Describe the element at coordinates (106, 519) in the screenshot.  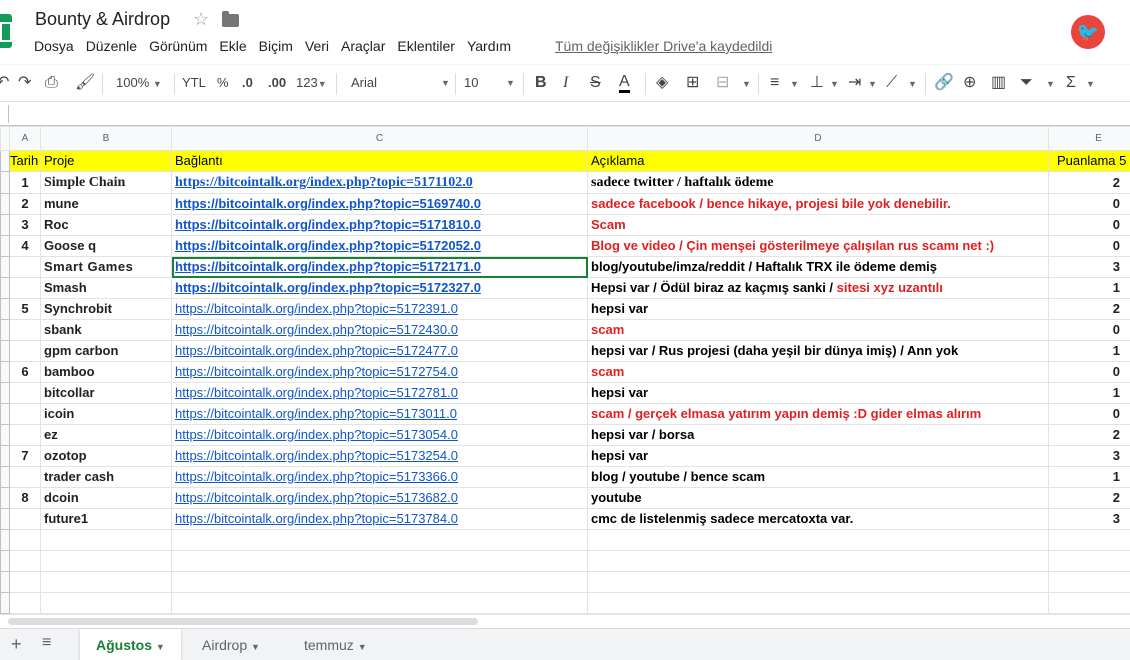
I see `cell-proje: future1` at that location.